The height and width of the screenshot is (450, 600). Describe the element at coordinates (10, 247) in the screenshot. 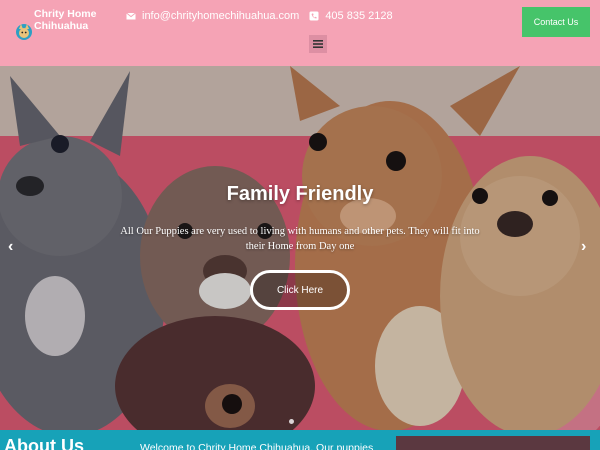

I see `chevron-left-icon: ‹` at that location.